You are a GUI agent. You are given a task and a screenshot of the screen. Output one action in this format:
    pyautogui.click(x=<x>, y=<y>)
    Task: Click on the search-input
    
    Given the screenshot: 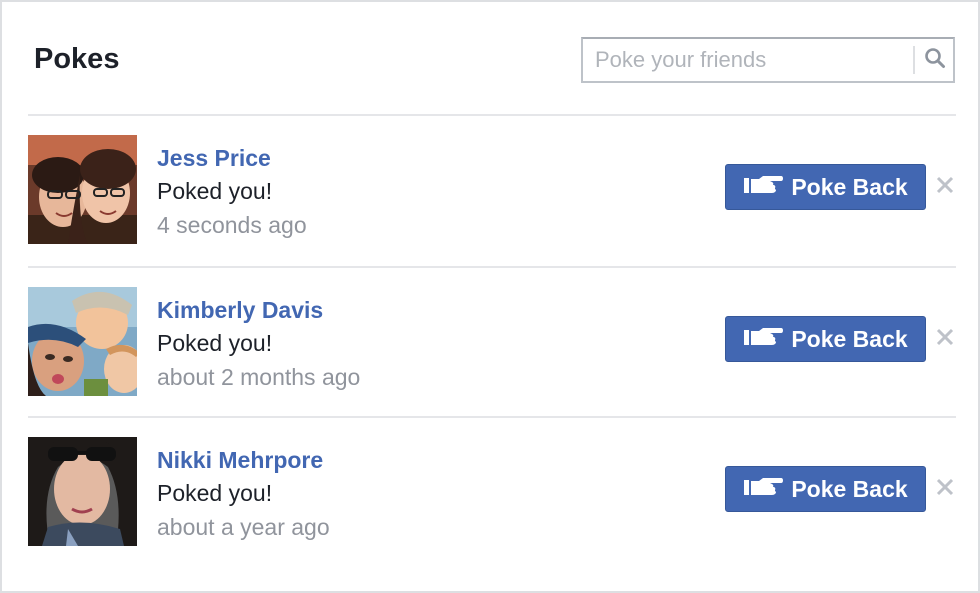 What is the action you would take?
    pyautogui.click(x=747, y=60)
    